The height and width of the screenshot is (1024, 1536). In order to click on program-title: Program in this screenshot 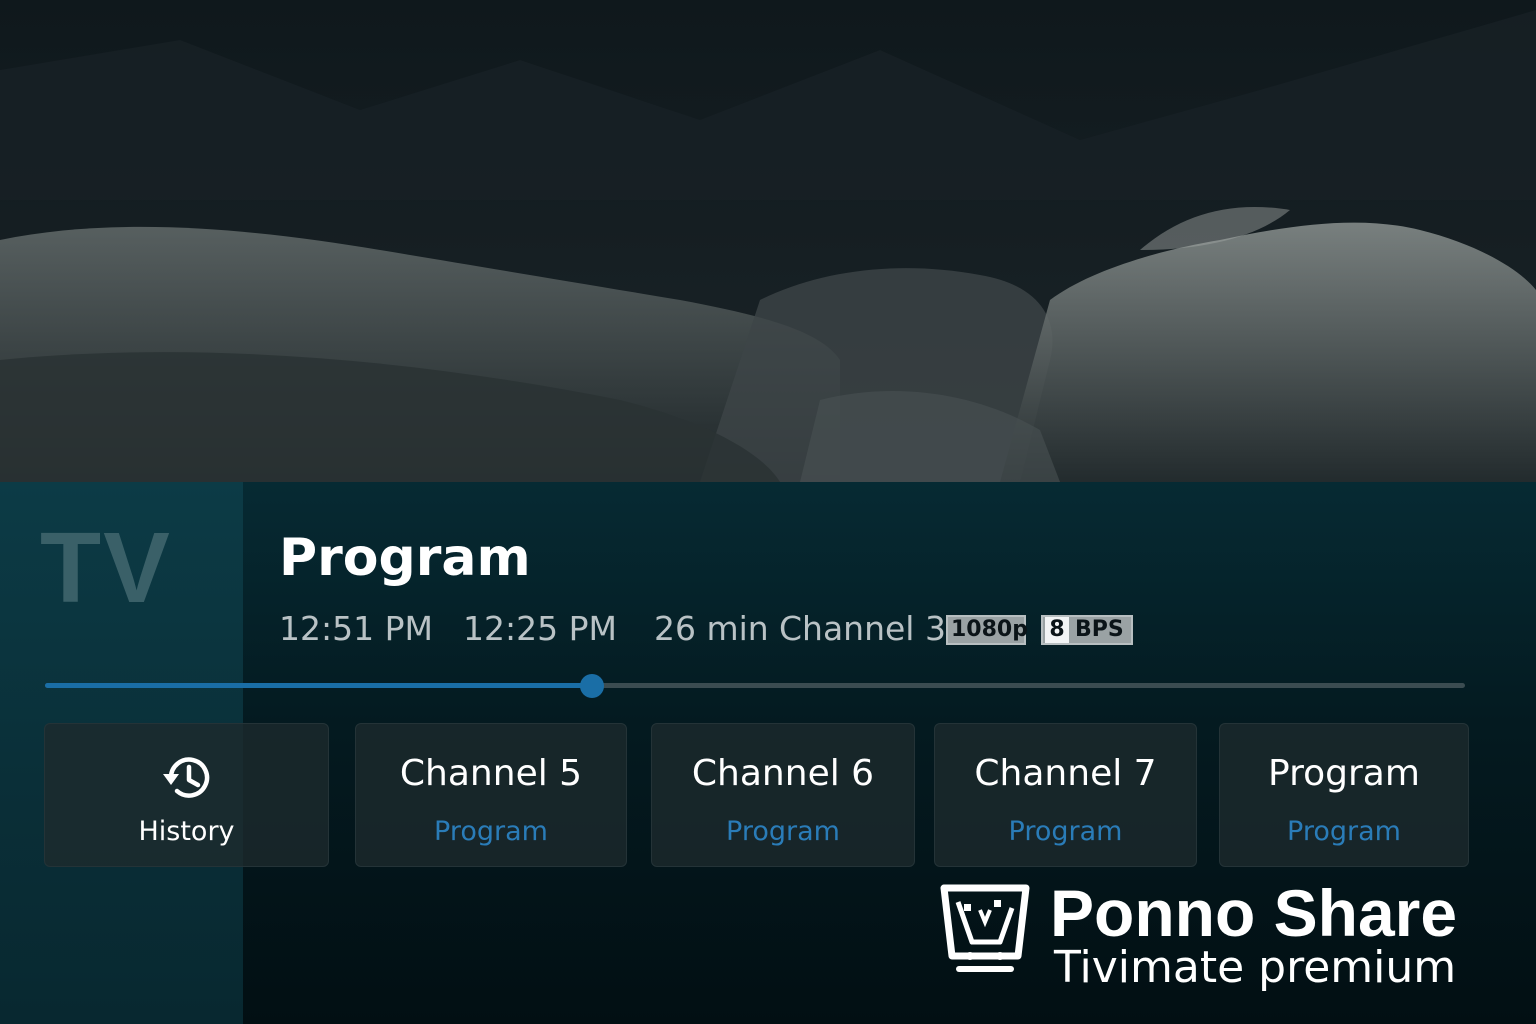, I will do `click(405, 558)`.